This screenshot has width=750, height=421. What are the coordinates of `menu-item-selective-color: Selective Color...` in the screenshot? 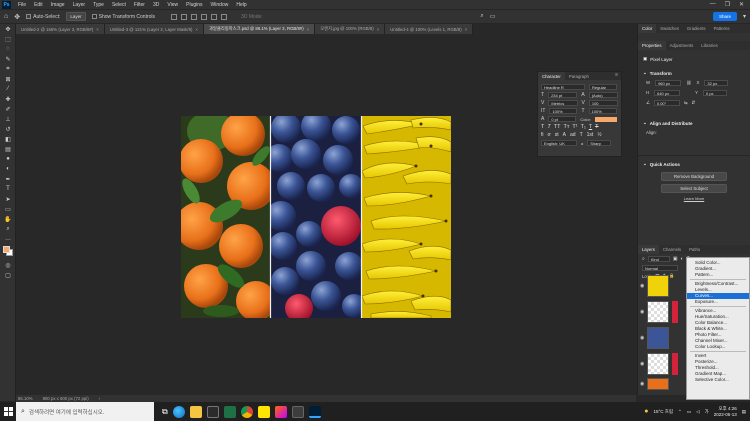 It's located at (718, 380).